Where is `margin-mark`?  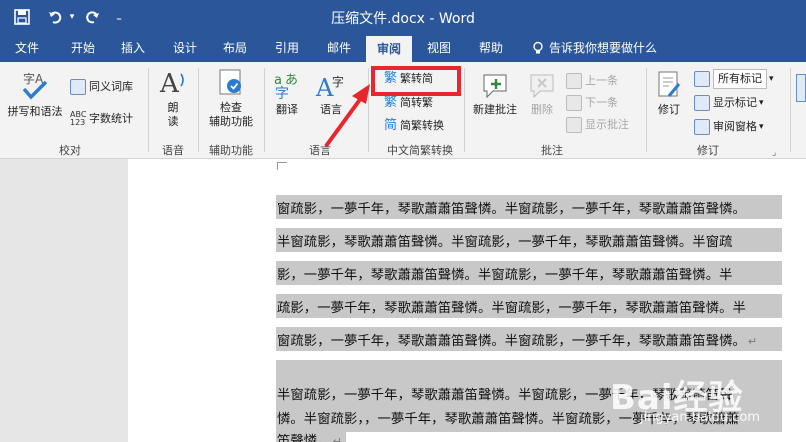 margin-mark is located at coordinates (282, 166).